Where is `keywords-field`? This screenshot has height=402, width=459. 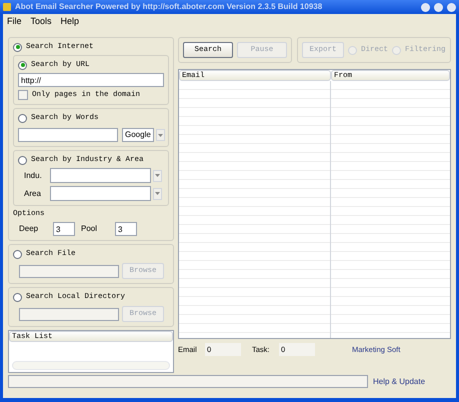 keywords-field is located at coordinates (68, 135).